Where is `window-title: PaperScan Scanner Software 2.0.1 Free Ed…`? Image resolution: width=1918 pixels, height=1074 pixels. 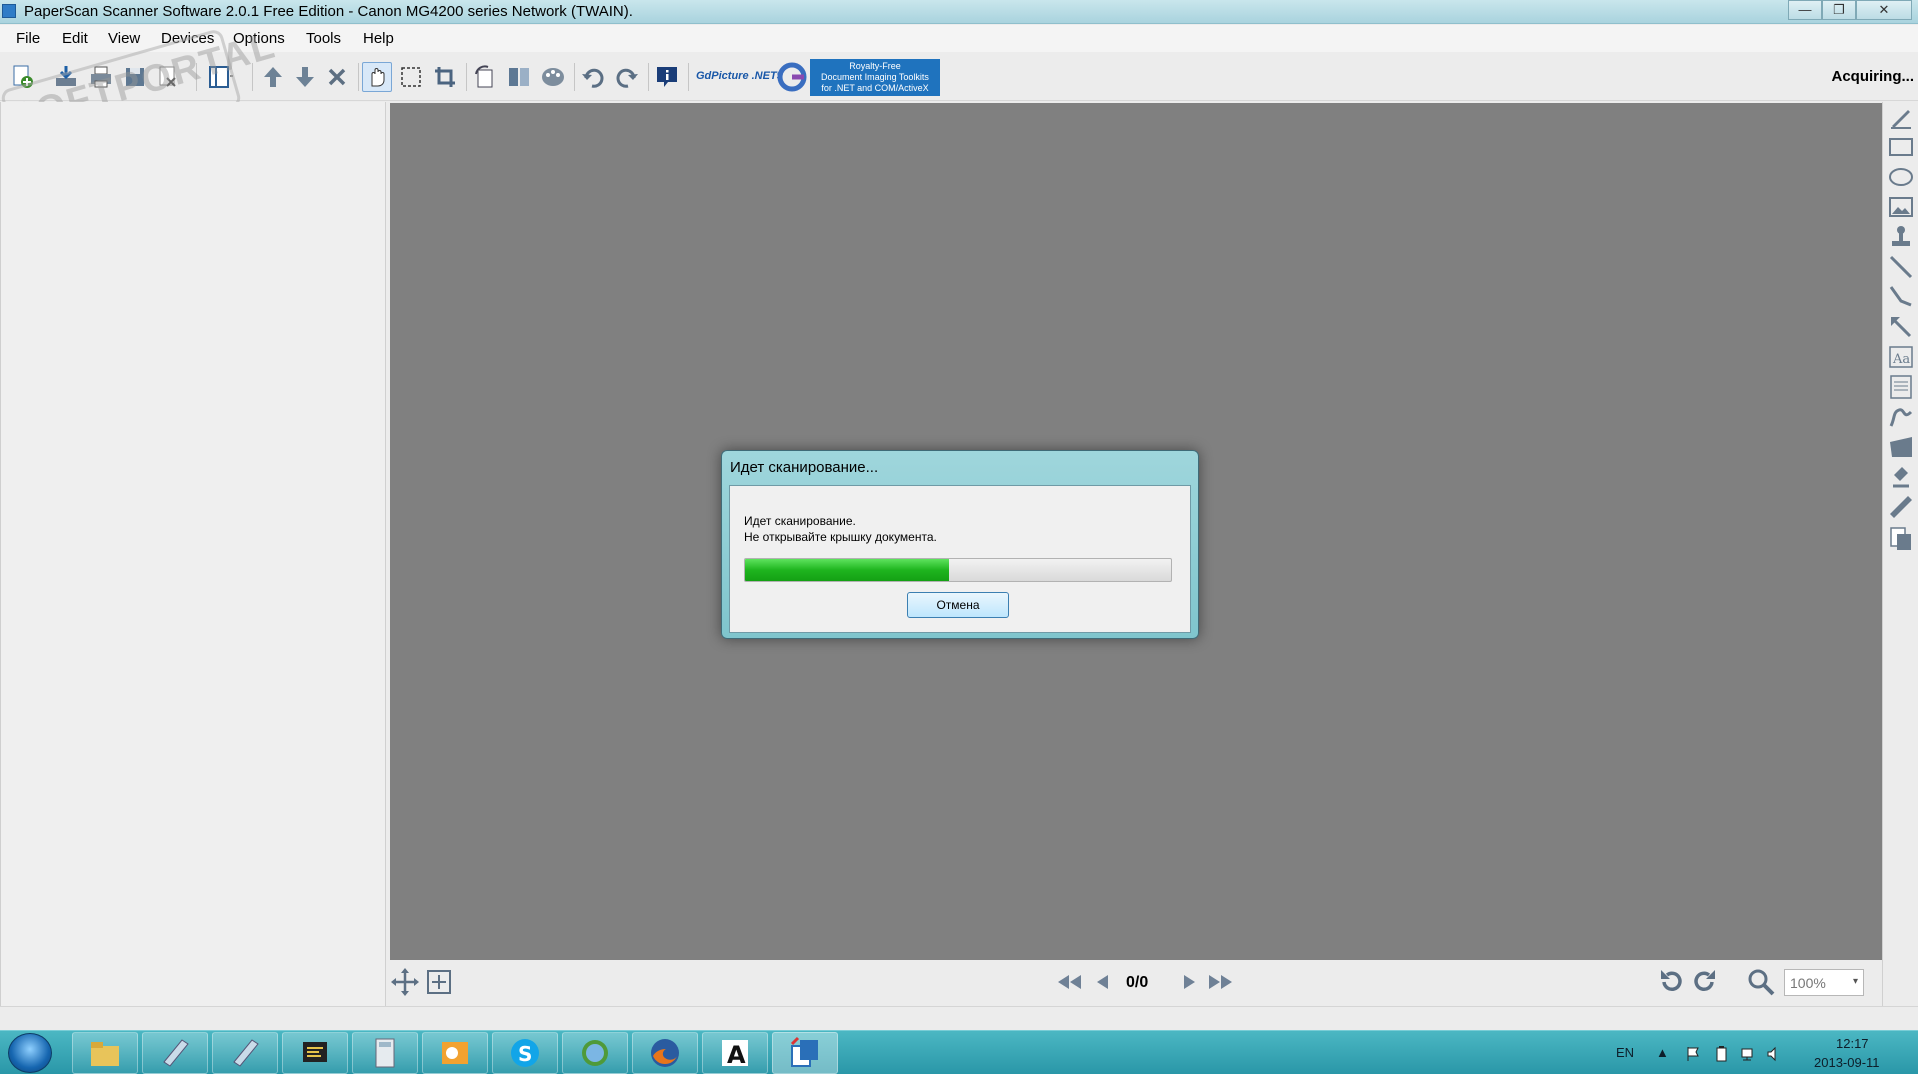 window-title: PaperScan Scanner Software 2.0.1 Free Ed… is located at coordinates (328, 11).